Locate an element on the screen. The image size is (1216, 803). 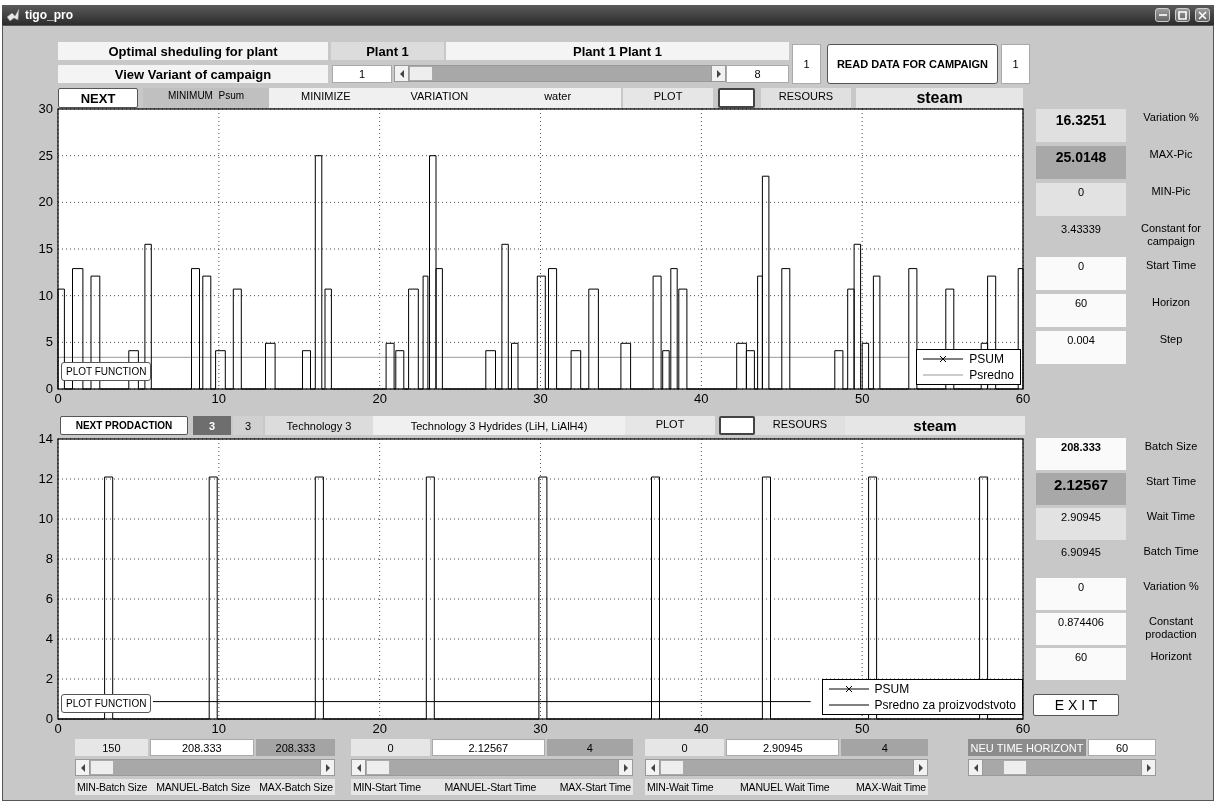
value-field: 2.90945 is located at coordinates (1081, 524).